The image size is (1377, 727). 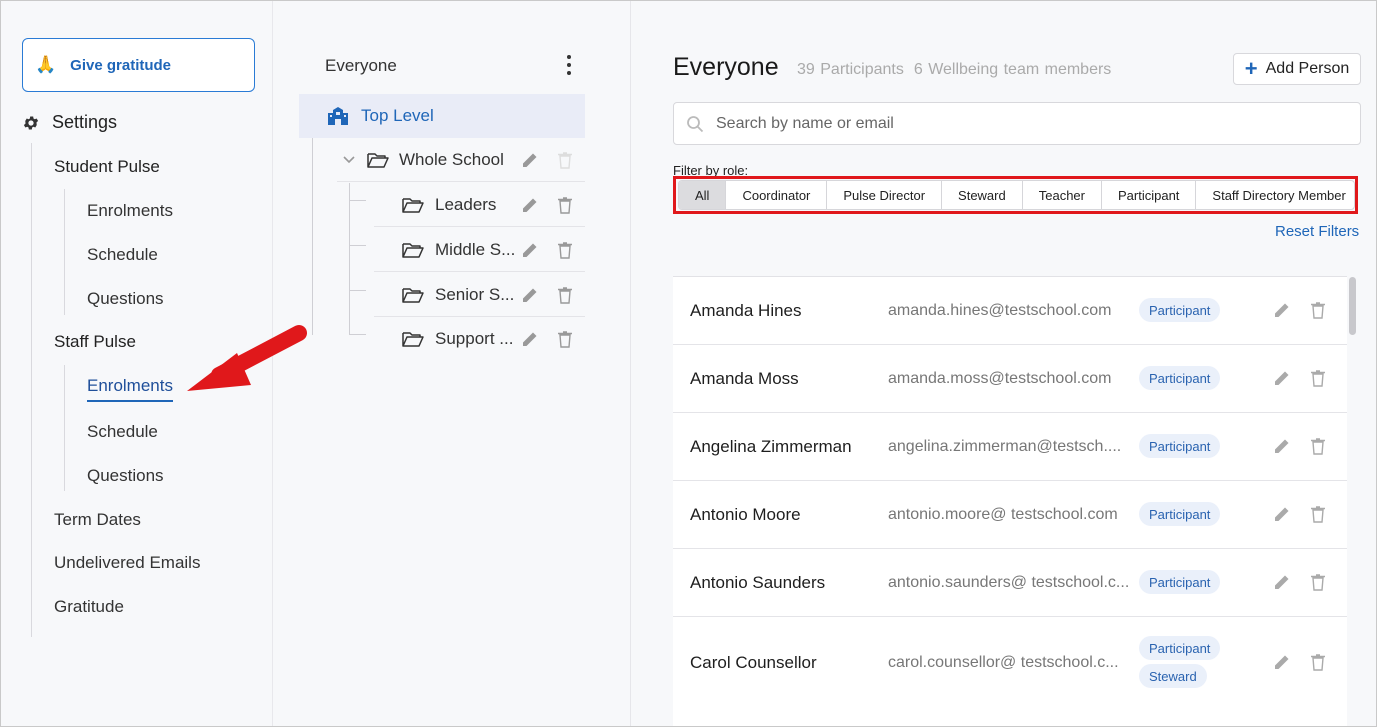 I want to click on praying-hands-icon: 🙏, so click(x=46, y=64).